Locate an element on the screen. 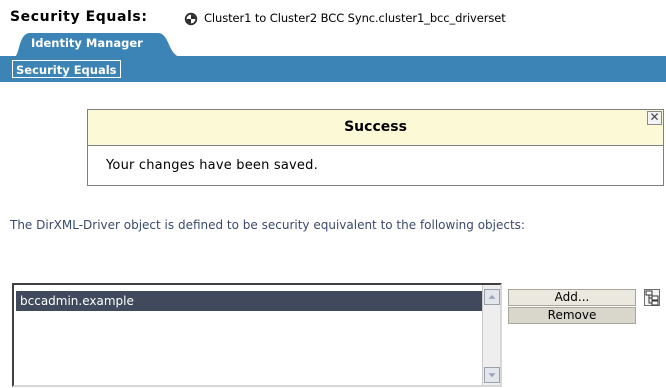 This screenshot has height=388, width=666. remove-button: Remove is located at coordinates (572, 315).